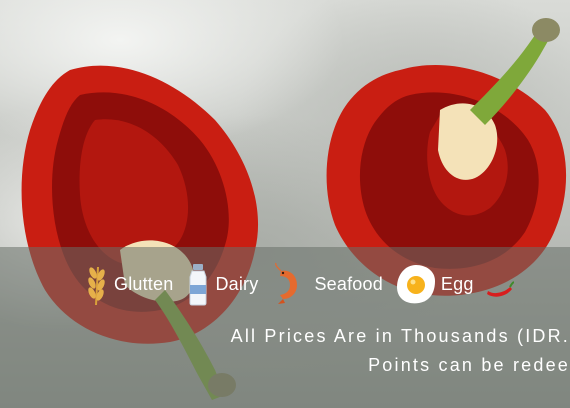 The height and width of the screenshot is (408, 570). Describe the element at coordinates (348, 283) in the screenshot. I see `legend-label: Seafood` at that location.